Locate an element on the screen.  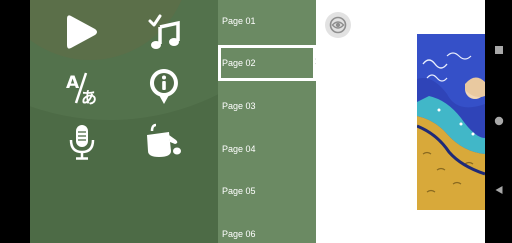
paint-bucket-button is located at coordinates (162, 142).